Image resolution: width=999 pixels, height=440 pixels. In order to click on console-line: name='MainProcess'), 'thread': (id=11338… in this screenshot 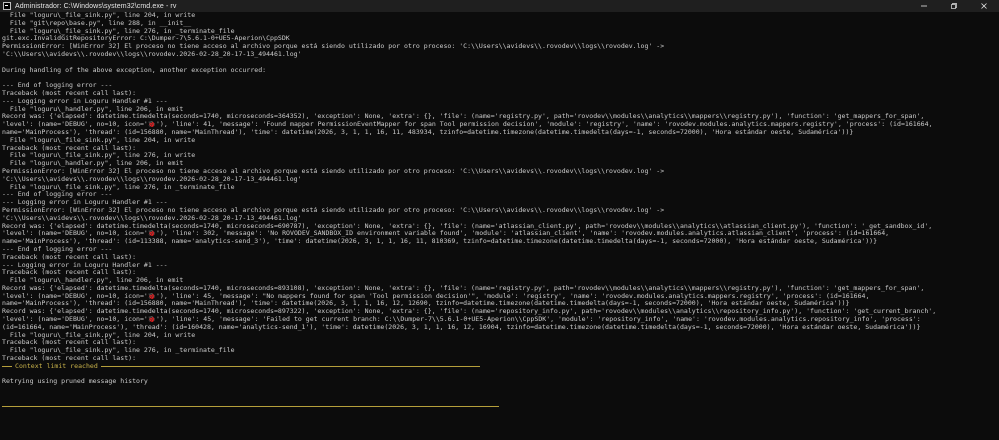, I will do `click(440, 242)`.